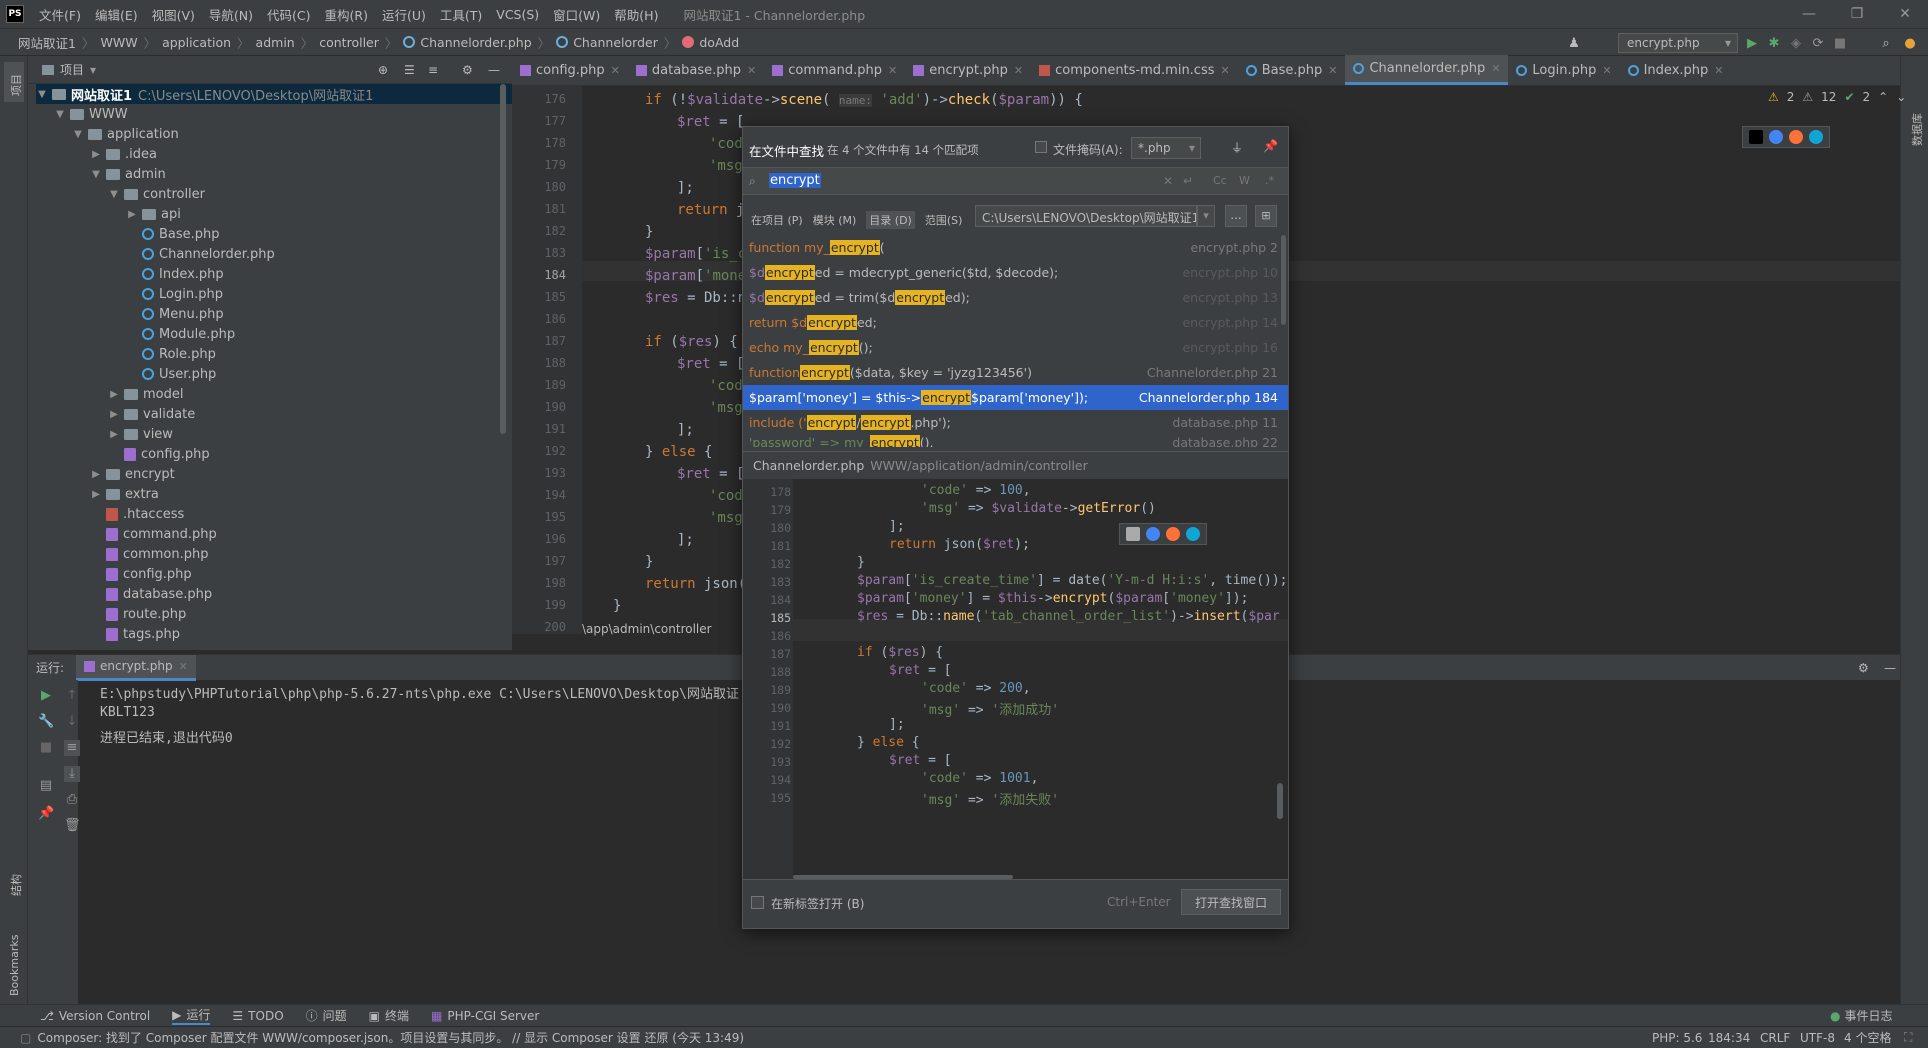 The image size is (1928, 1048). What do you see at coordinates (275, 42) in the screenshot?
I see `breadcrumb-admin: admin` at bounding box center [275, 42].